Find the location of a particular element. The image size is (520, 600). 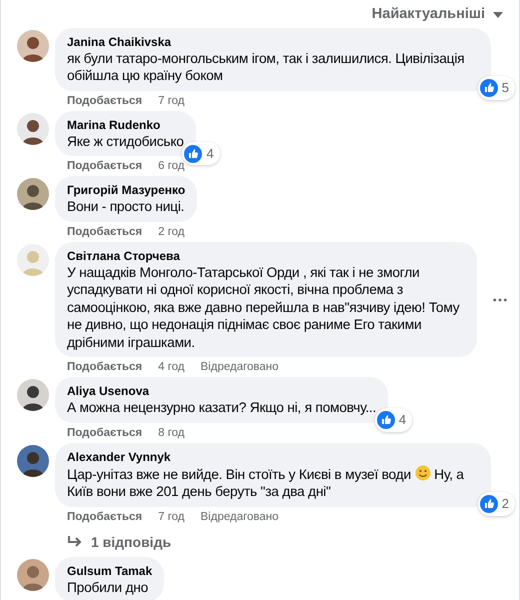

comment-text: як були татаро-монгольським ігом, так і залишилися. Цивілізація обійшла цю країну боком is located at coordinates (266, 67).